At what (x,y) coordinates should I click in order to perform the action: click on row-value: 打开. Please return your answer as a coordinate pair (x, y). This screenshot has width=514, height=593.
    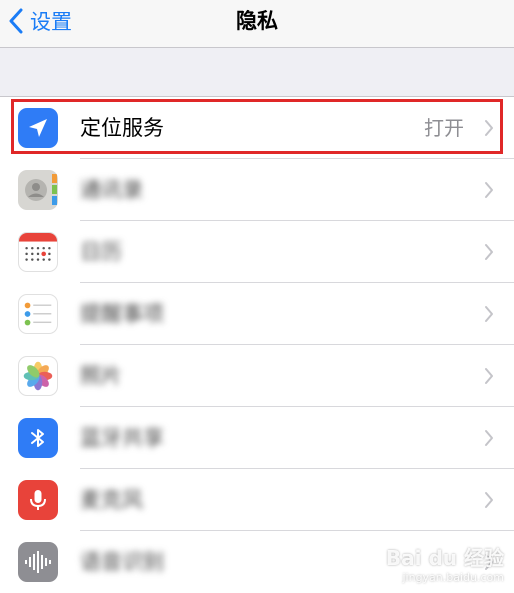
    Looking at the image, I should click on (444, 128).